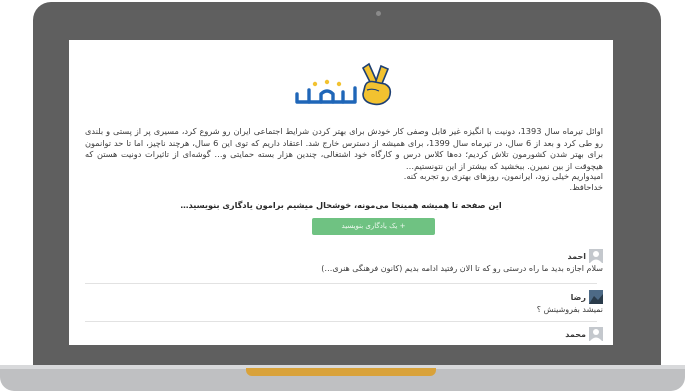  Describe the element at coordinates (378, 13) in the screenshot. I see `camera-dot` at that location.